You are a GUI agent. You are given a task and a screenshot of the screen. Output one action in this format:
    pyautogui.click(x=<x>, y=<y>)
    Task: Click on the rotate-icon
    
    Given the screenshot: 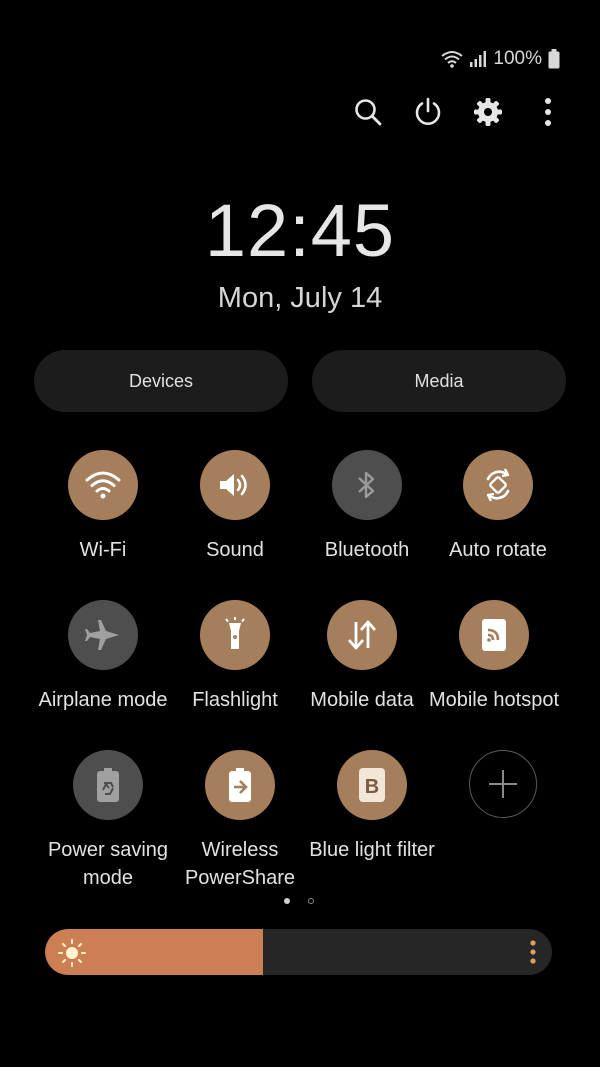 What is the action you would take?
    pyautogui.click(x=498, y=485)
    